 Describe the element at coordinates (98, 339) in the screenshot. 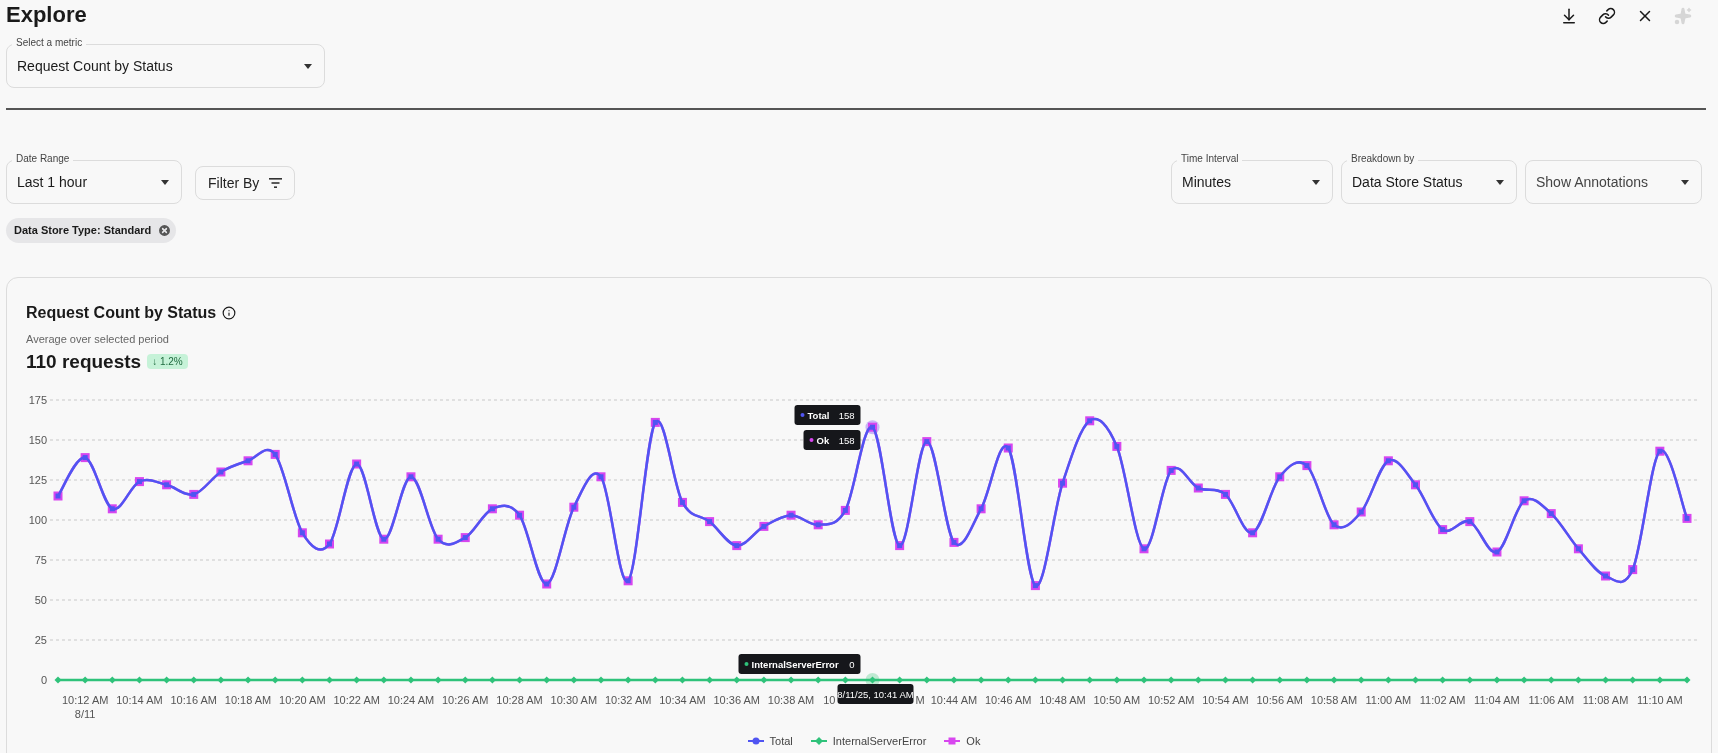

I see `card-subtitle: Average over selected period` at that location.